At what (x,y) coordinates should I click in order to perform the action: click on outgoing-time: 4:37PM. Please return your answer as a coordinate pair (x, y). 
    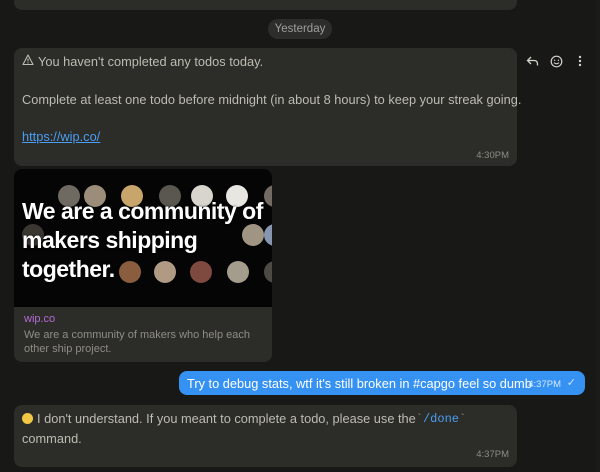
    Looking at the image, I should click on (544, 384).